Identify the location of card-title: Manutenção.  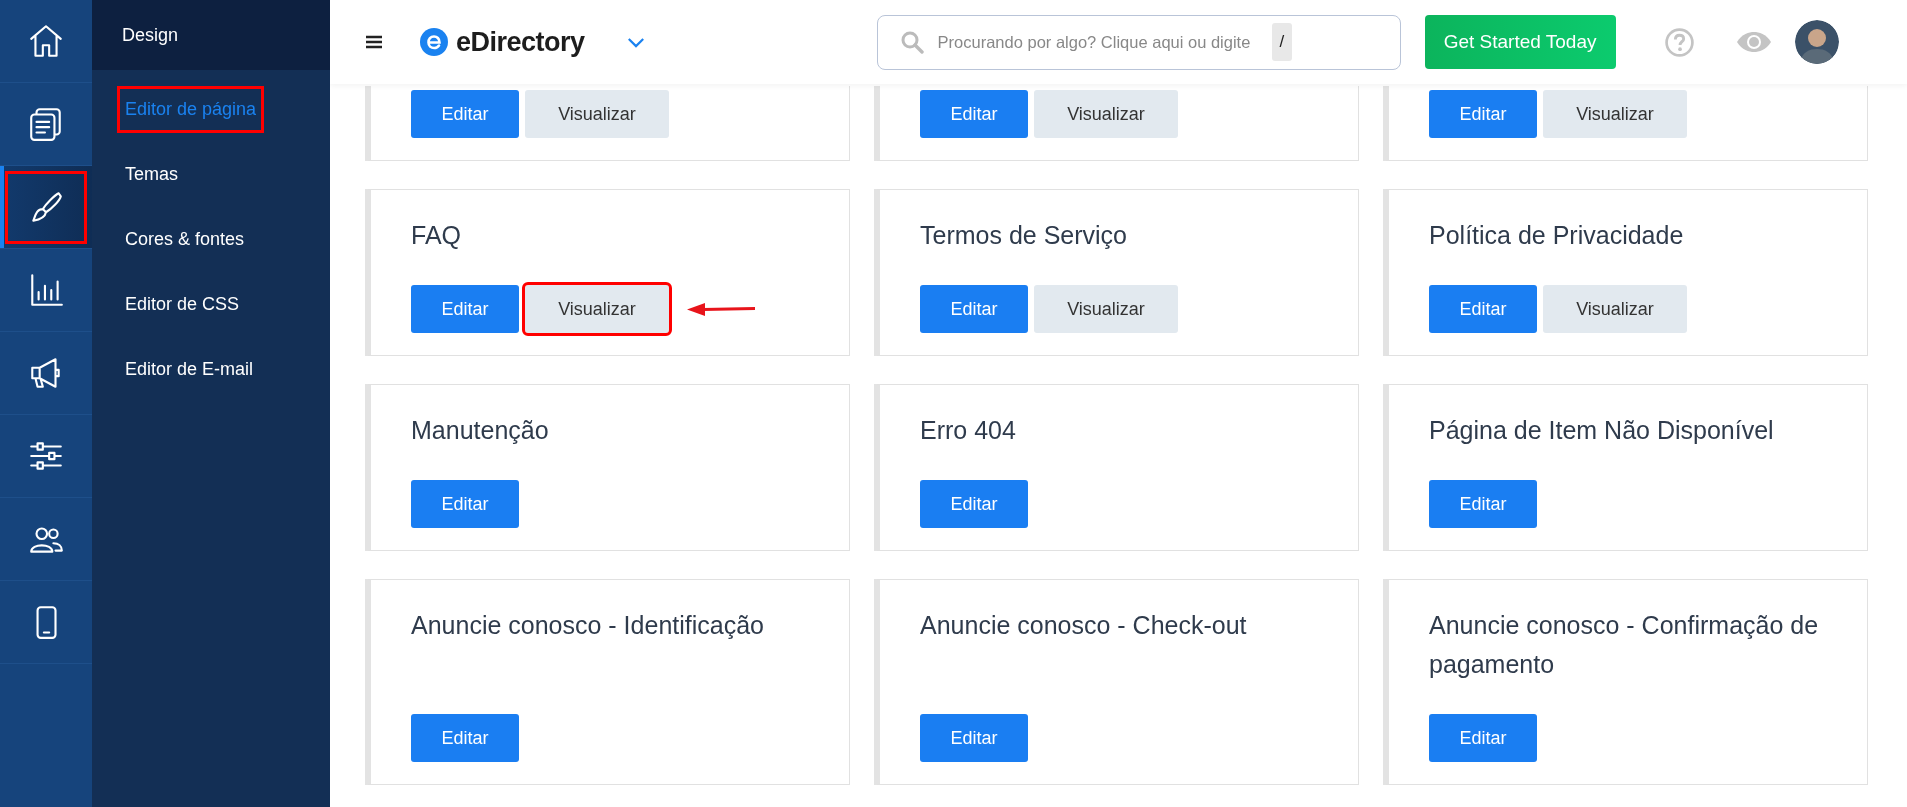
(480, 430).